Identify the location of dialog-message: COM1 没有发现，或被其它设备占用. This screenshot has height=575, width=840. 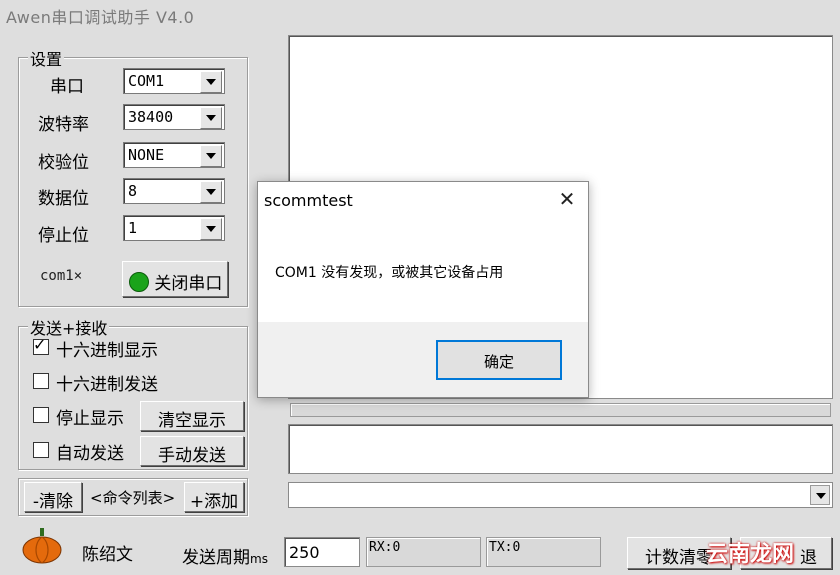
(389, 273).